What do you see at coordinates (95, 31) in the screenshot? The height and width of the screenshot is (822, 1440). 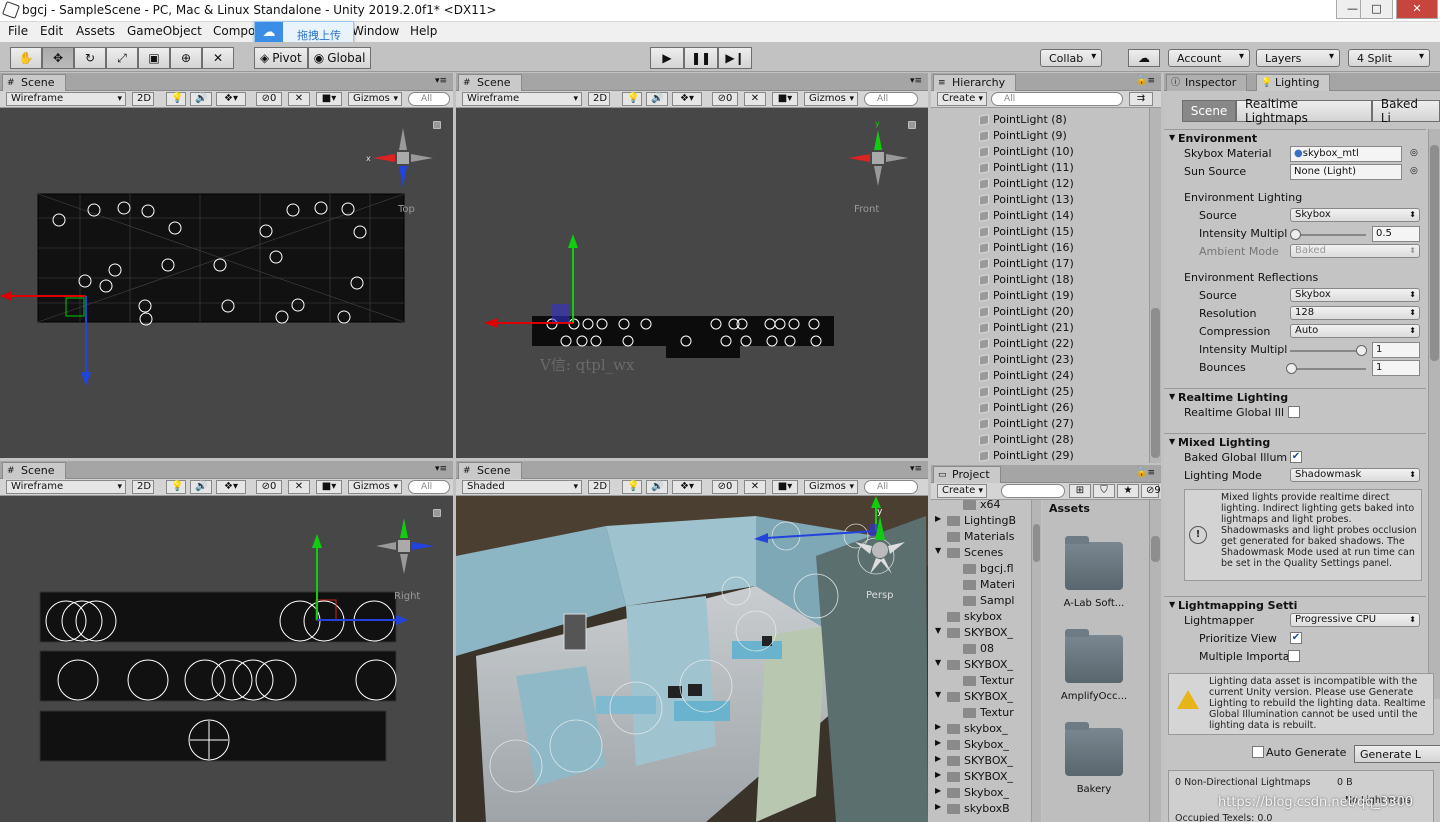 I see `menu-assets: Assets` at bounding box center [95, 31].